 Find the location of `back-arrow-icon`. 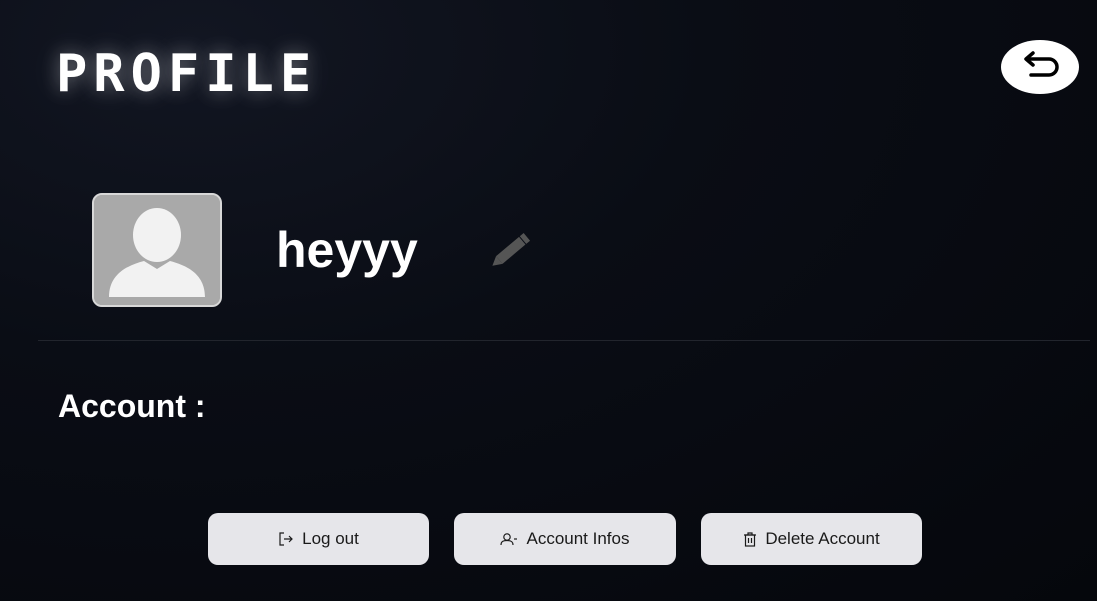

back-arrow-icon is located at coordinates (1040, 67).